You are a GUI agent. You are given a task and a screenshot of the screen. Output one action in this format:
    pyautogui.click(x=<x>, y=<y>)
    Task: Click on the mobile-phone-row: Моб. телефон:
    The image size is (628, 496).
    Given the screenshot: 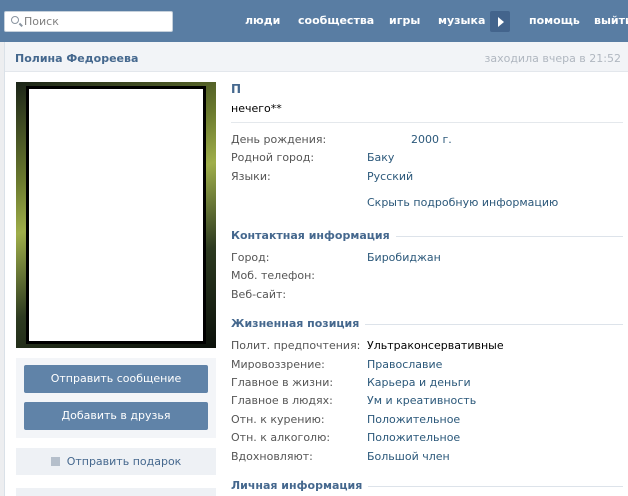 What is the action you would take?
    pyautogui.click(x=426, y=277)
    